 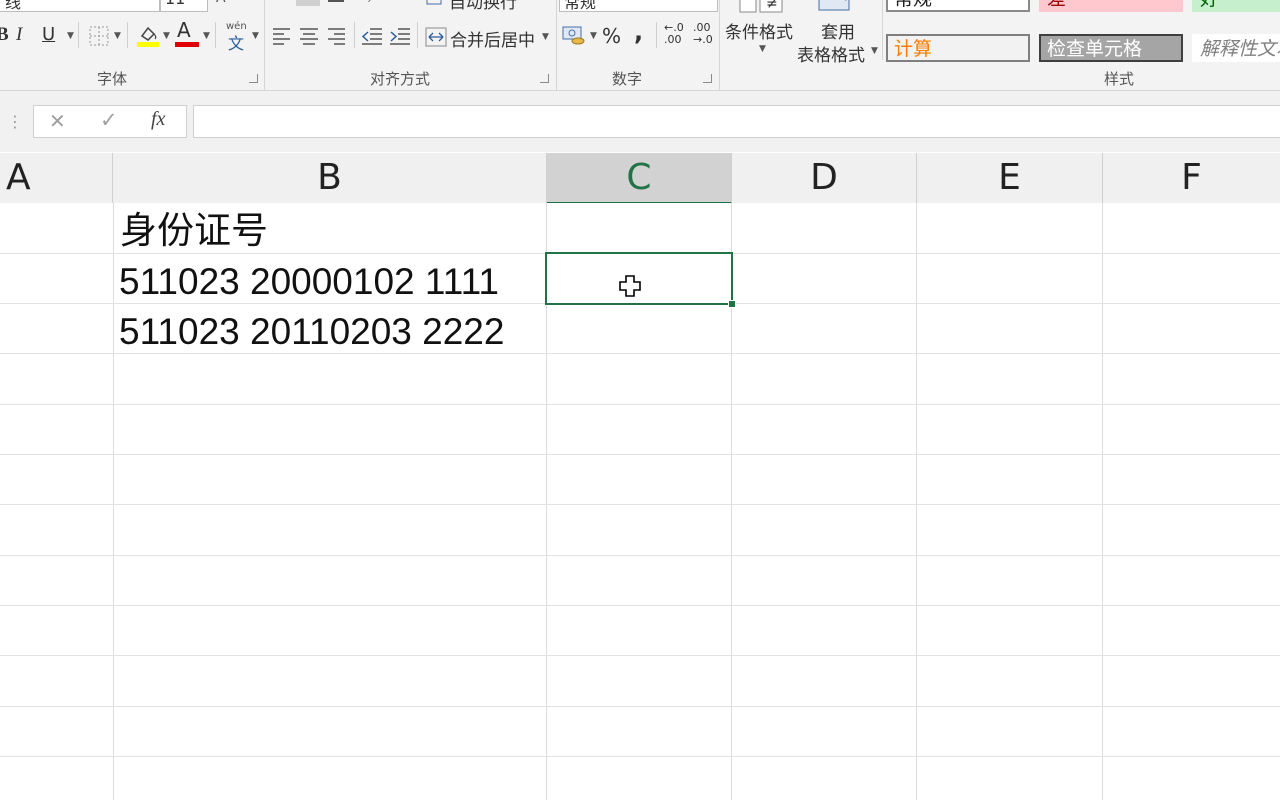 What do you see at coordinates (544, 78) in the screenshot?
I see `alignment-dialog-launcher` at bounding box center [544, 78].